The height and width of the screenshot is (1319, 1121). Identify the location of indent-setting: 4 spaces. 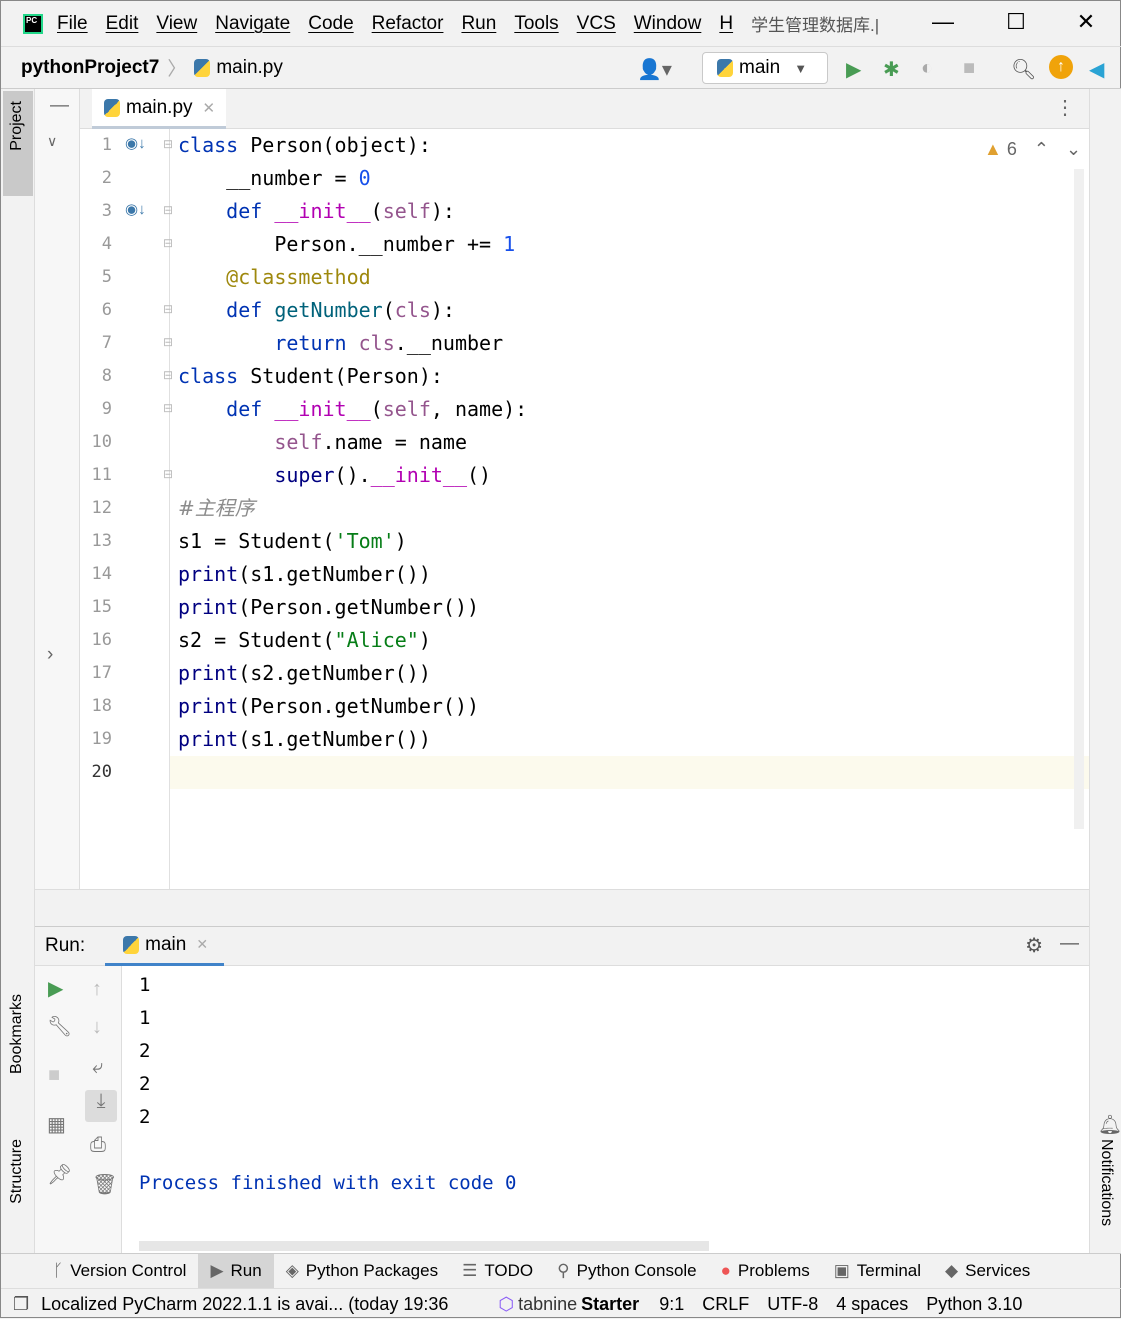
(872, 1304).